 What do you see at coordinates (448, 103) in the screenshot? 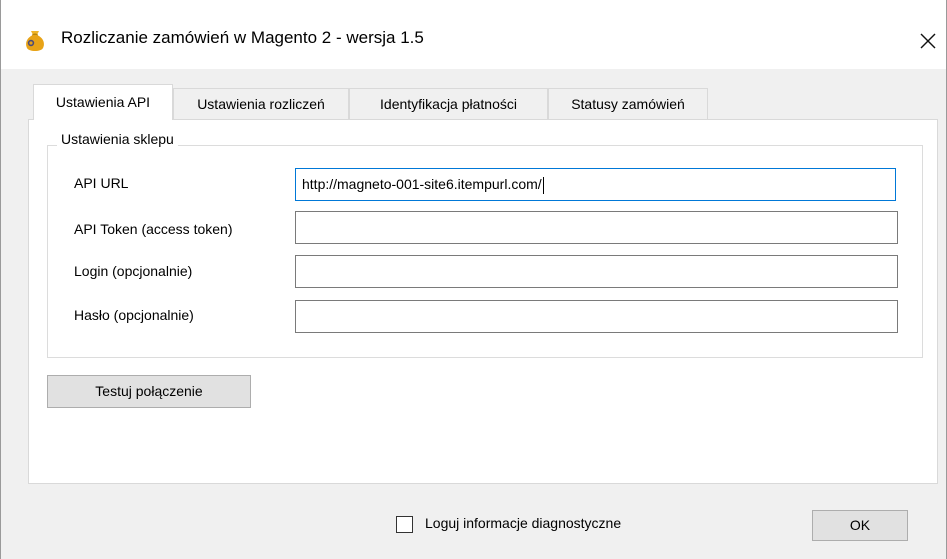
I see `tab-identyfikacja-platnosci: Identyfikacja płatności` at bounding box center [448, 103].